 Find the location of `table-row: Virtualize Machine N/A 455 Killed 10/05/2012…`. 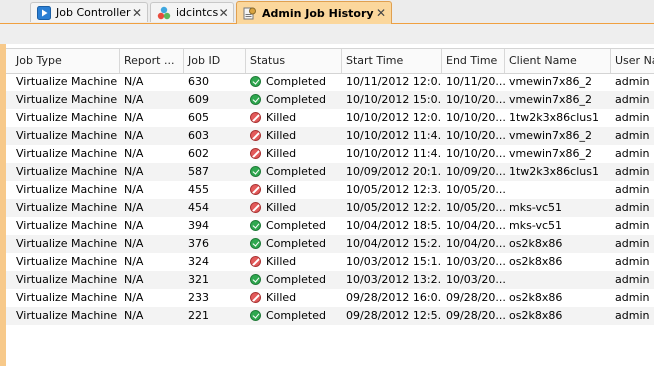

table-row: Virtualize Machine N/A 455 Killed 10/05/2012… is located at coordinates (330, 190).